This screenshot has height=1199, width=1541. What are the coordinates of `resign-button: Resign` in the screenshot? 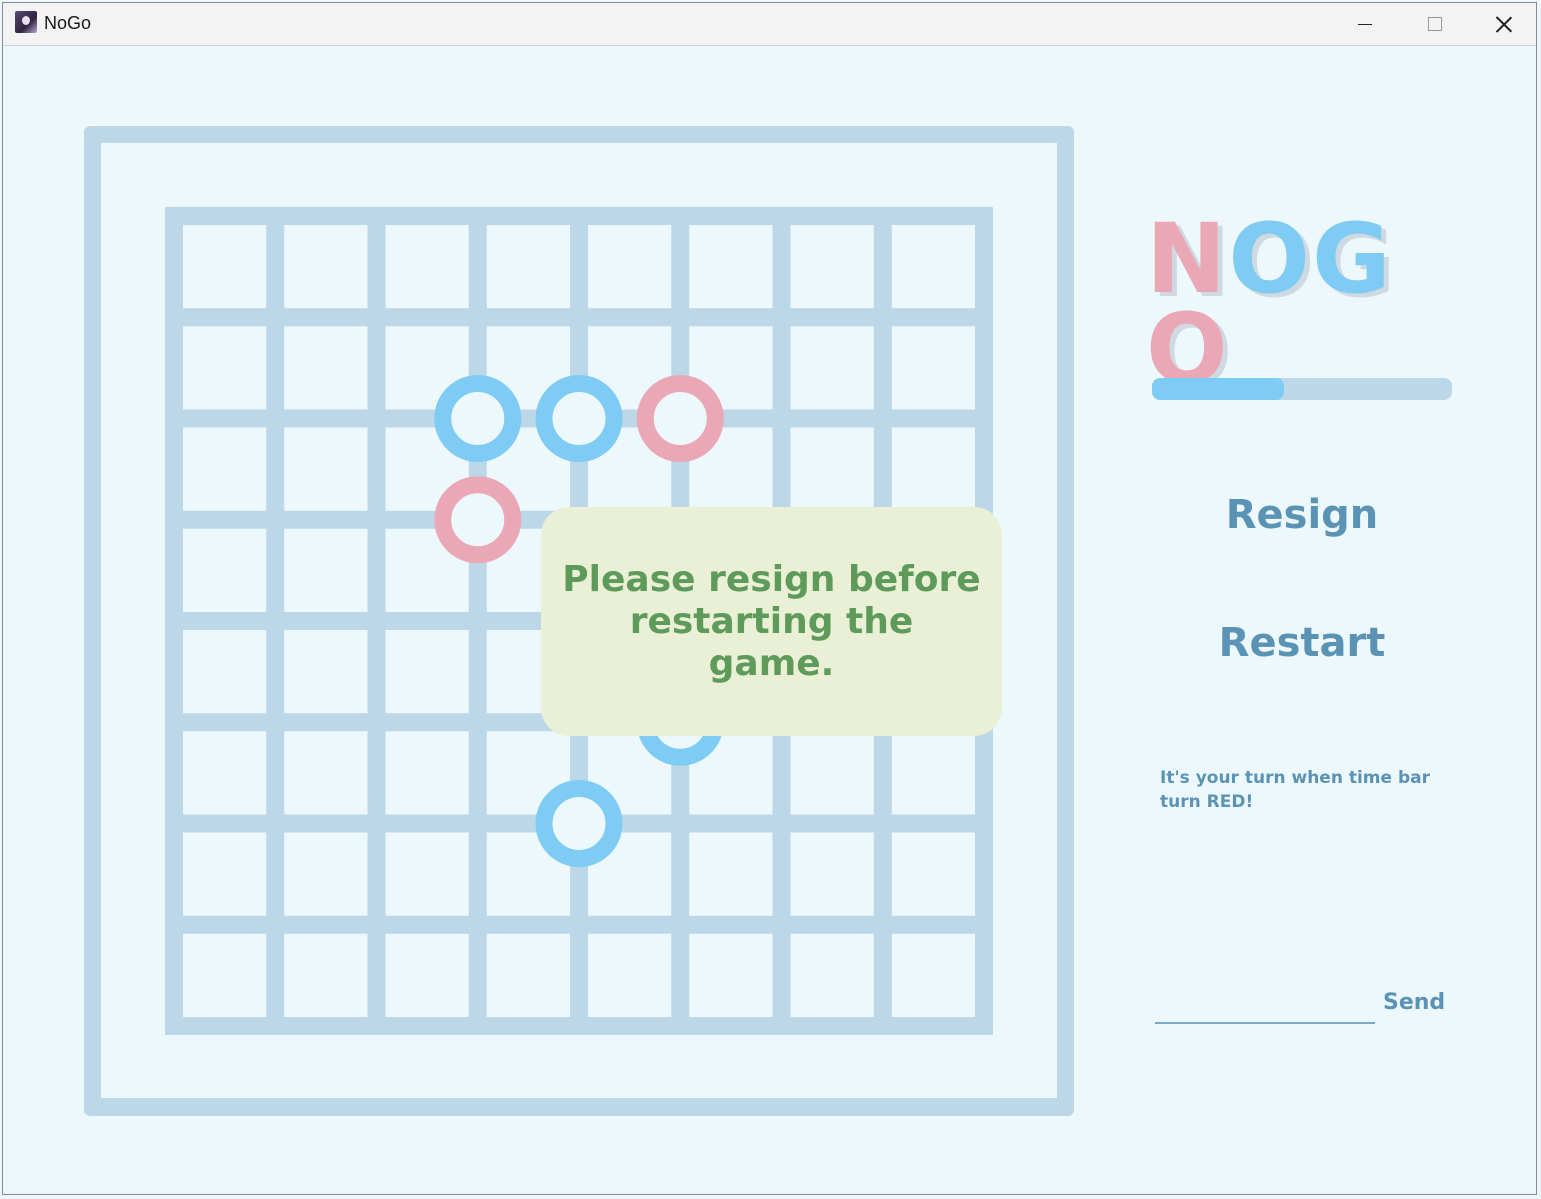 It's located at (1302, 515).